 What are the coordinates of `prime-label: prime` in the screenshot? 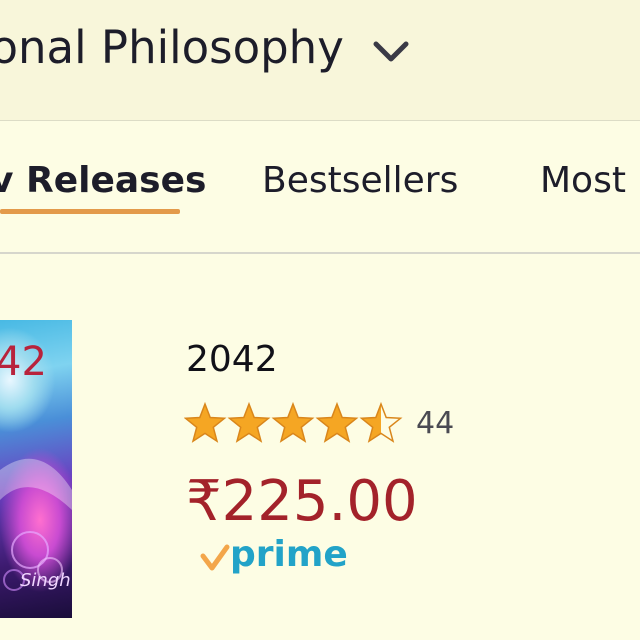 It's located at (289, 554).